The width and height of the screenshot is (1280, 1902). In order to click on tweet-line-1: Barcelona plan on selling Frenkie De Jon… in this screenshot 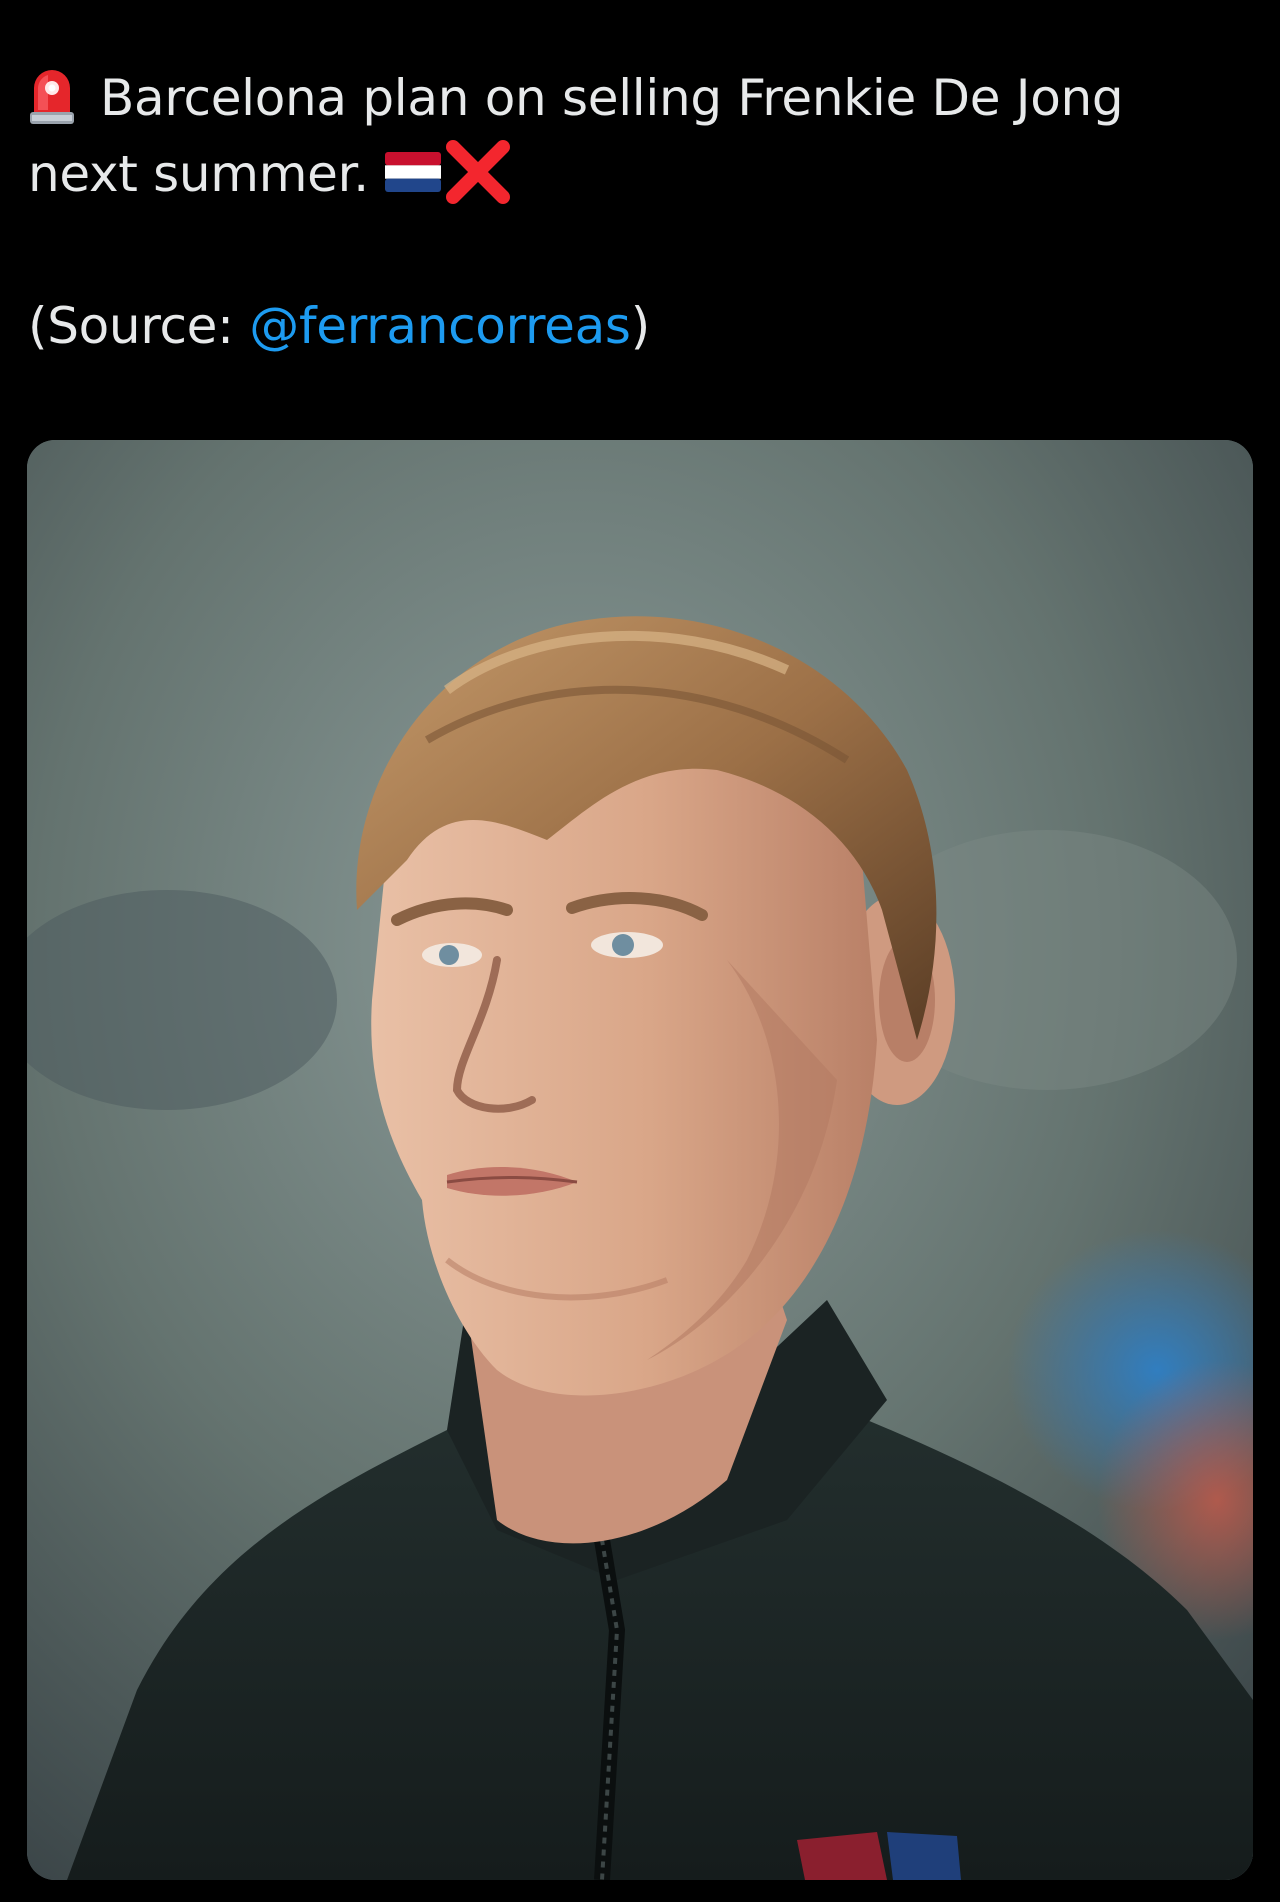, I will do `click(638, 98)`.